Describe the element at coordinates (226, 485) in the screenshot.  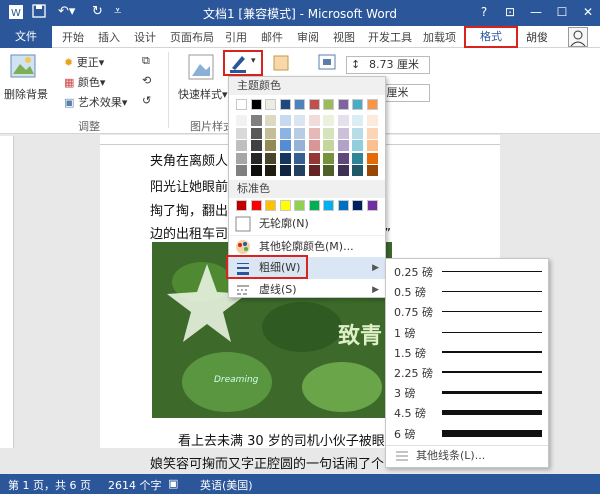
I see `language: 英语(美国)` at that location.